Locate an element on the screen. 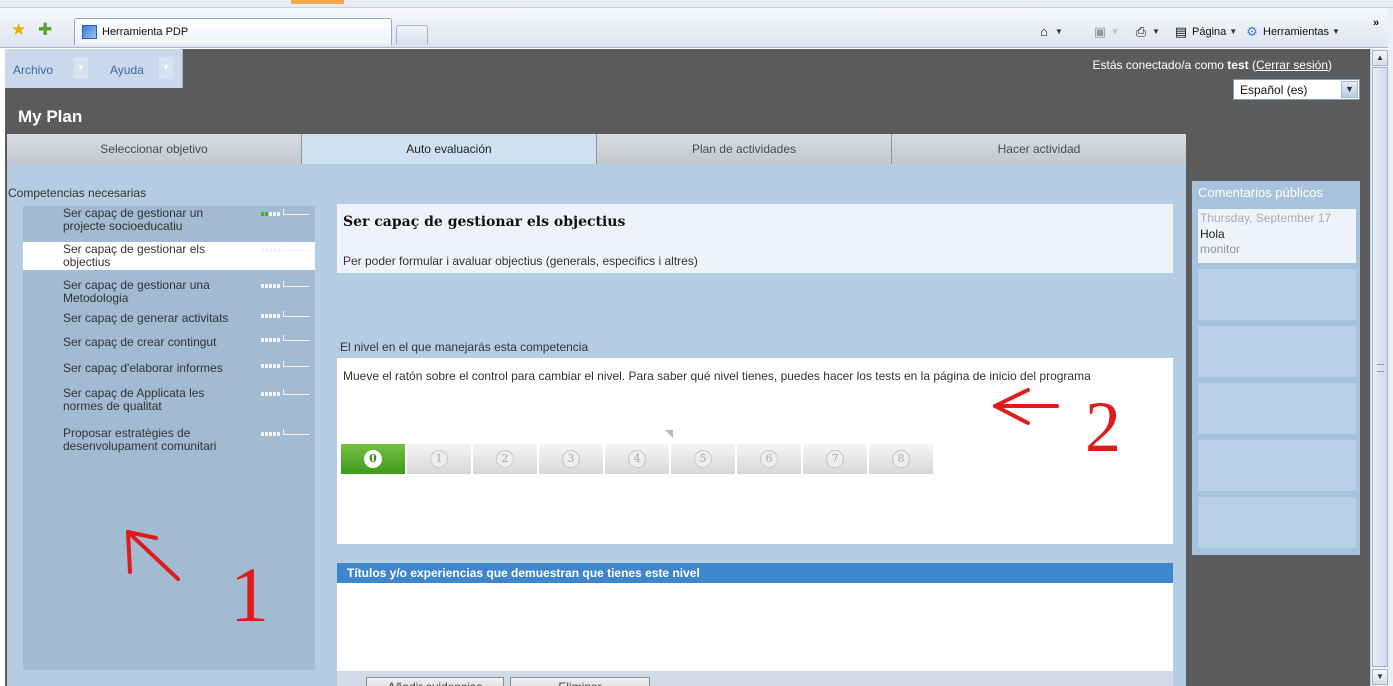  annotation-arrow-2-icon is located at coordinates (1026, 406).